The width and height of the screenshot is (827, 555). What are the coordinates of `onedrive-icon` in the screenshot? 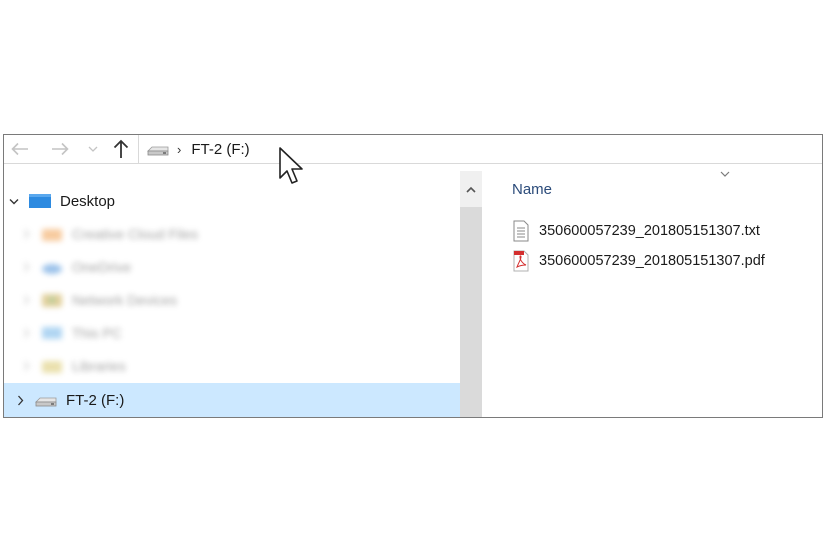 It's located at (52, 269).